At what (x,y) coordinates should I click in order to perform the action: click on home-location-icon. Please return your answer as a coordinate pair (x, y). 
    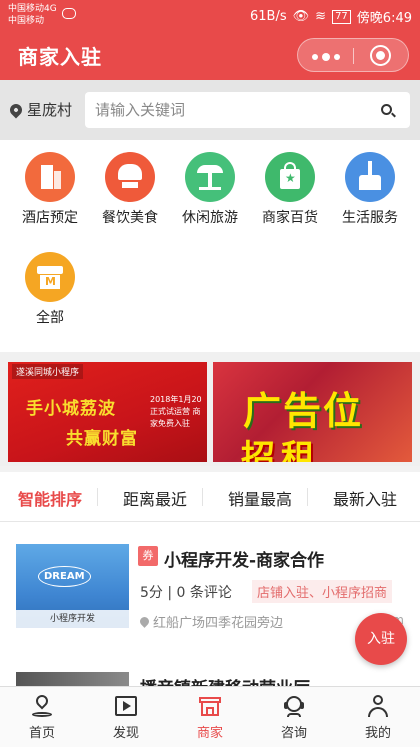
    Looking at the image, I should click on (42, 705).